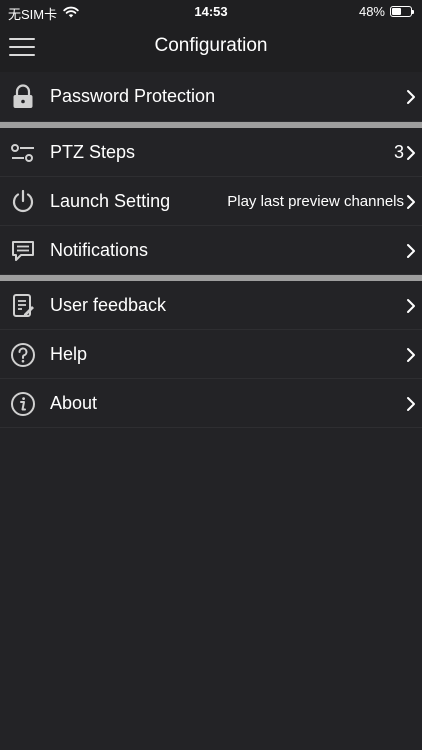  Describe the element at coordinates (23, 97) in the screenshot. I see `lock-icon` at that location.